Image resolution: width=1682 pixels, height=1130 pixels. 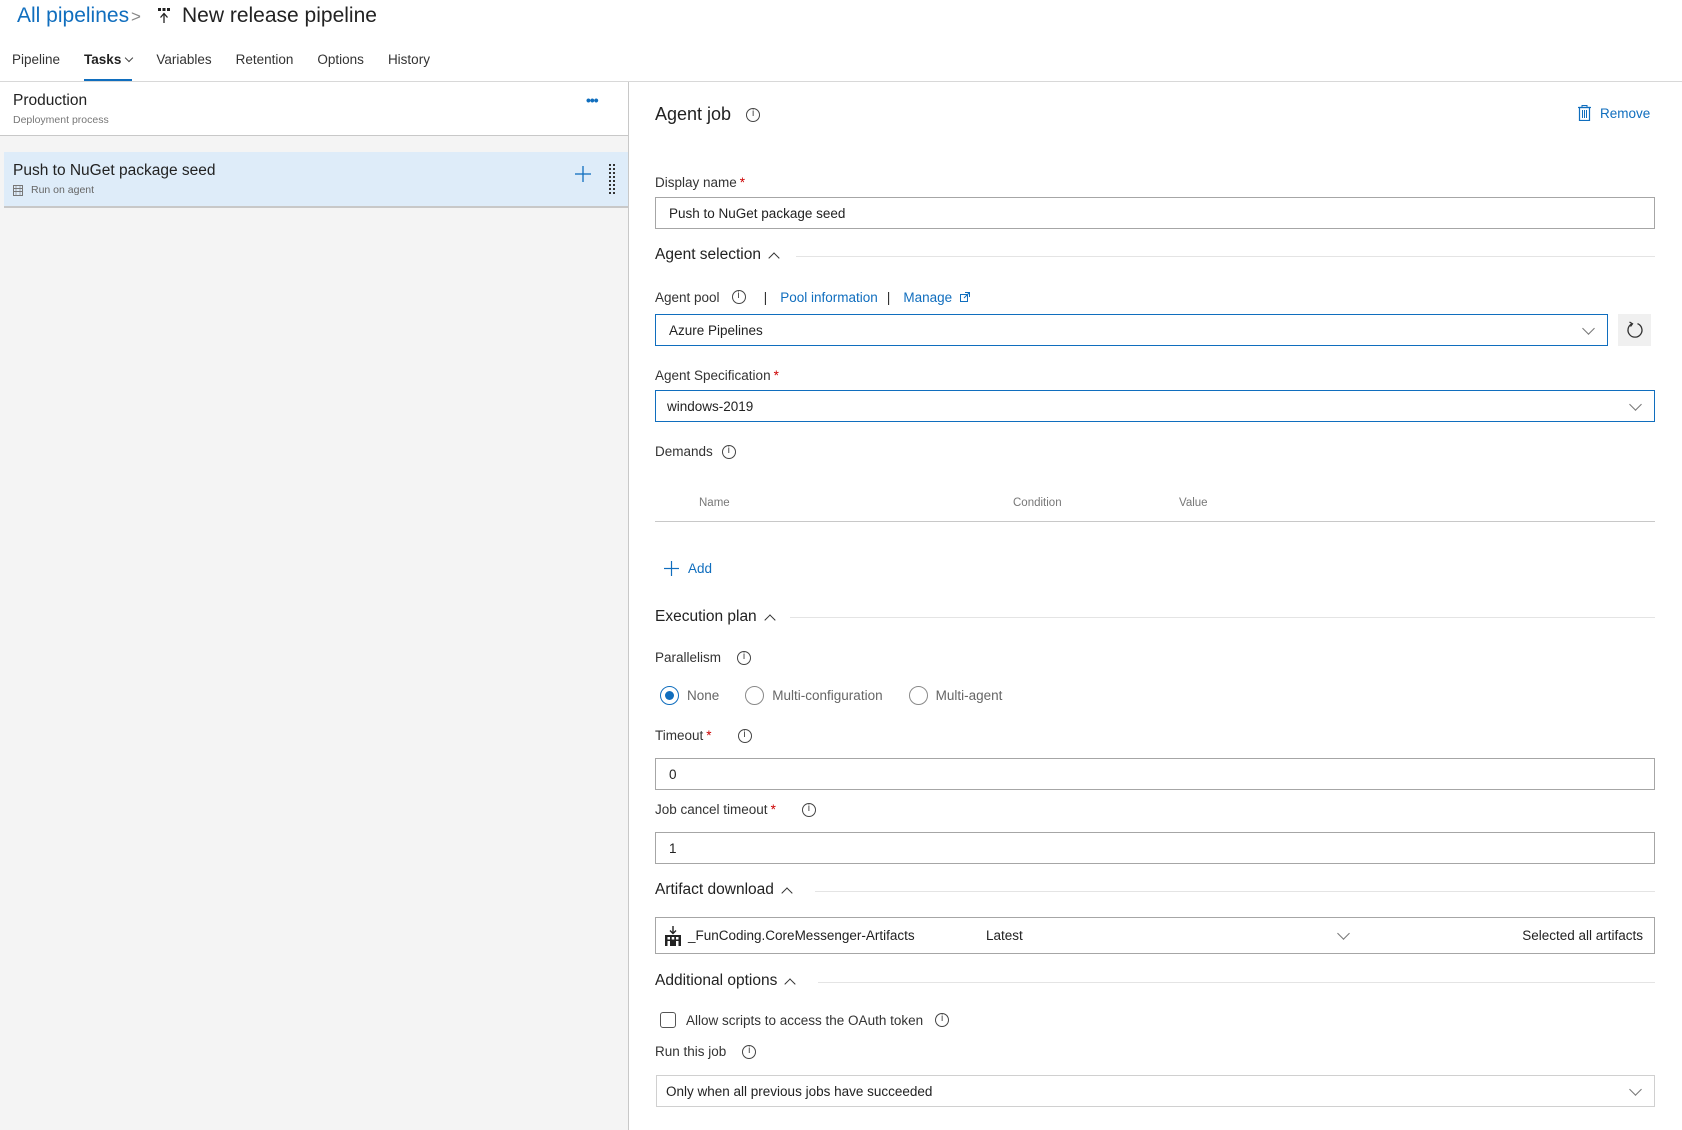 I want to click on agent-pool-select: Azure Pipelines, so click(x=1131, y=330).